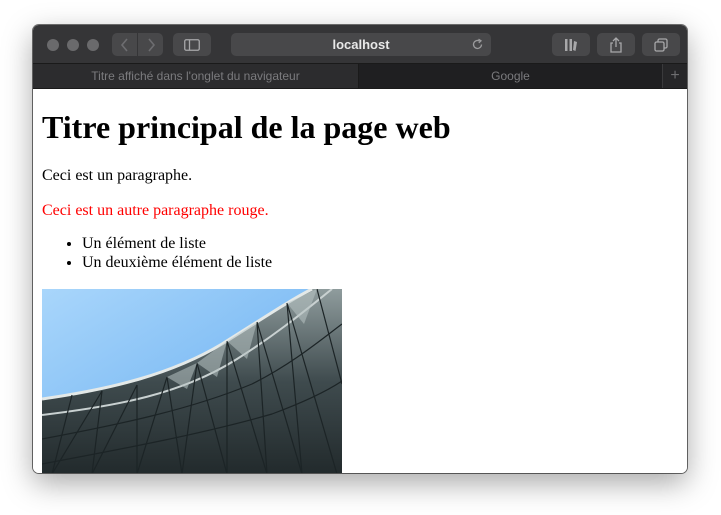 Image resolution: width=721 pixels, height=515 pixels. I want to click on reading-list-icon, so click(571, 44).